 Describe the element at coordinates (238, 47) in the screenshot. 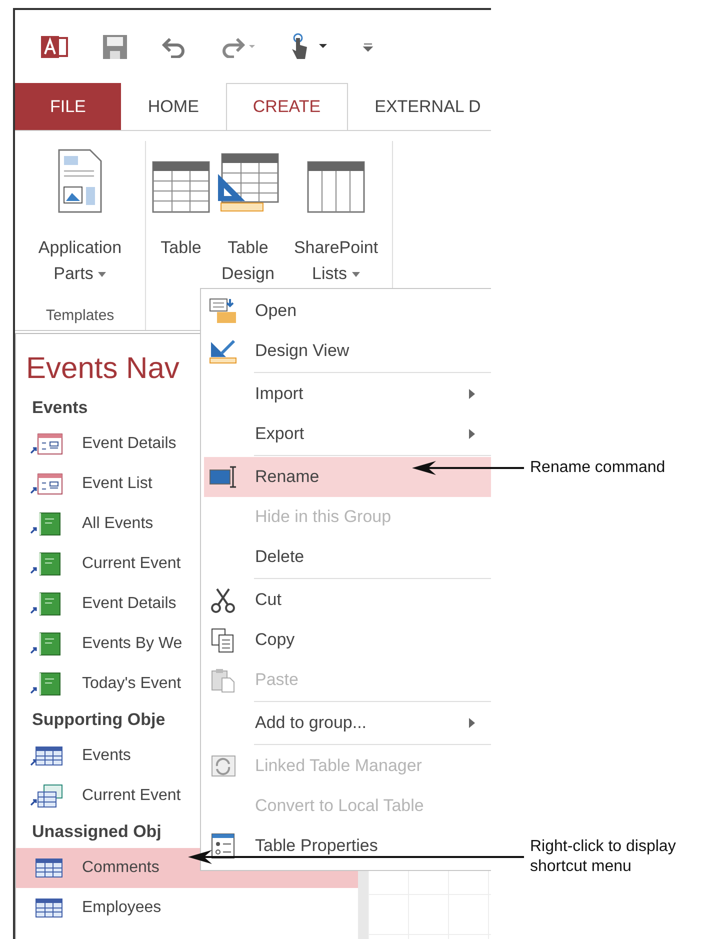

I see `redo-icon` at that location.